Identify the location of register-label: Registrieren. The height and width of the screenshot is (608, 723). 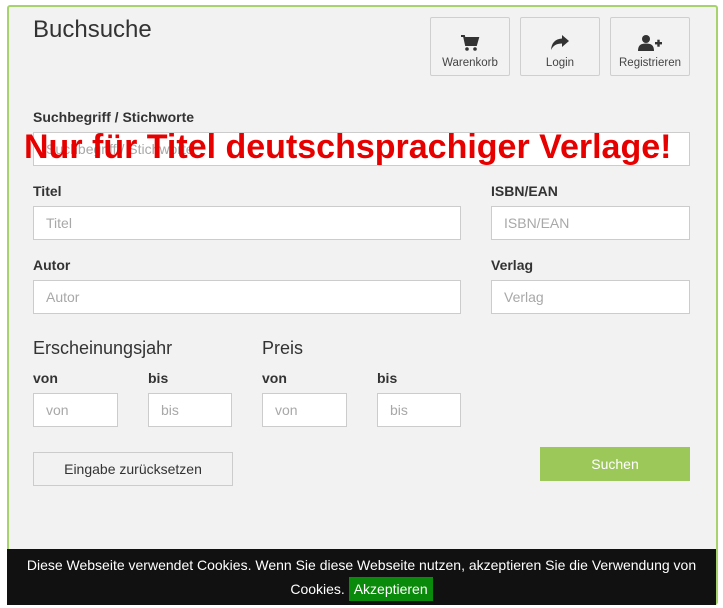
(650, 63).